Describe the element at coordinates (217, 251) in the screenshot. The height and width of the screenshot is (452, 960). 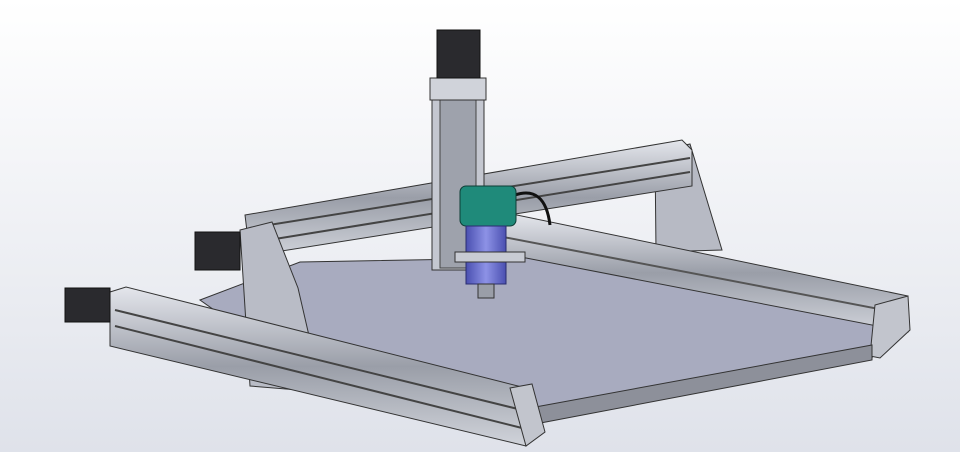
I see `x-stepper-motor` at that location.